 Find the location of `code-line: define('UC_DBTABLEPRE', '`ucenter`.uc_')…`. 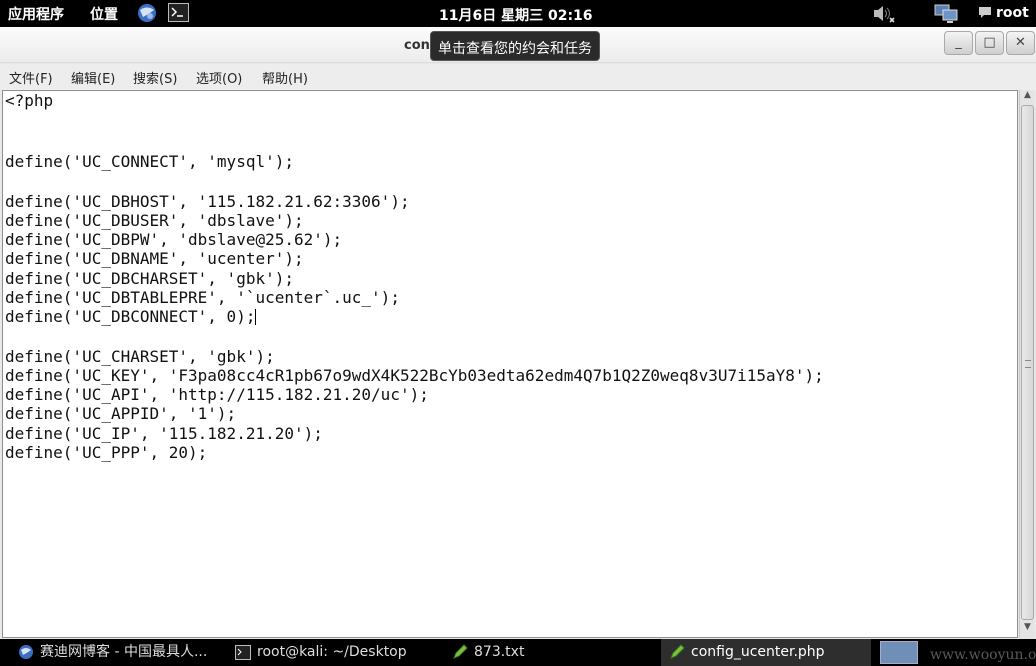

code-line: define('UC_DBTABLEPRE', '`ucenter`.uc_')… is located at coordinates (202, 297).